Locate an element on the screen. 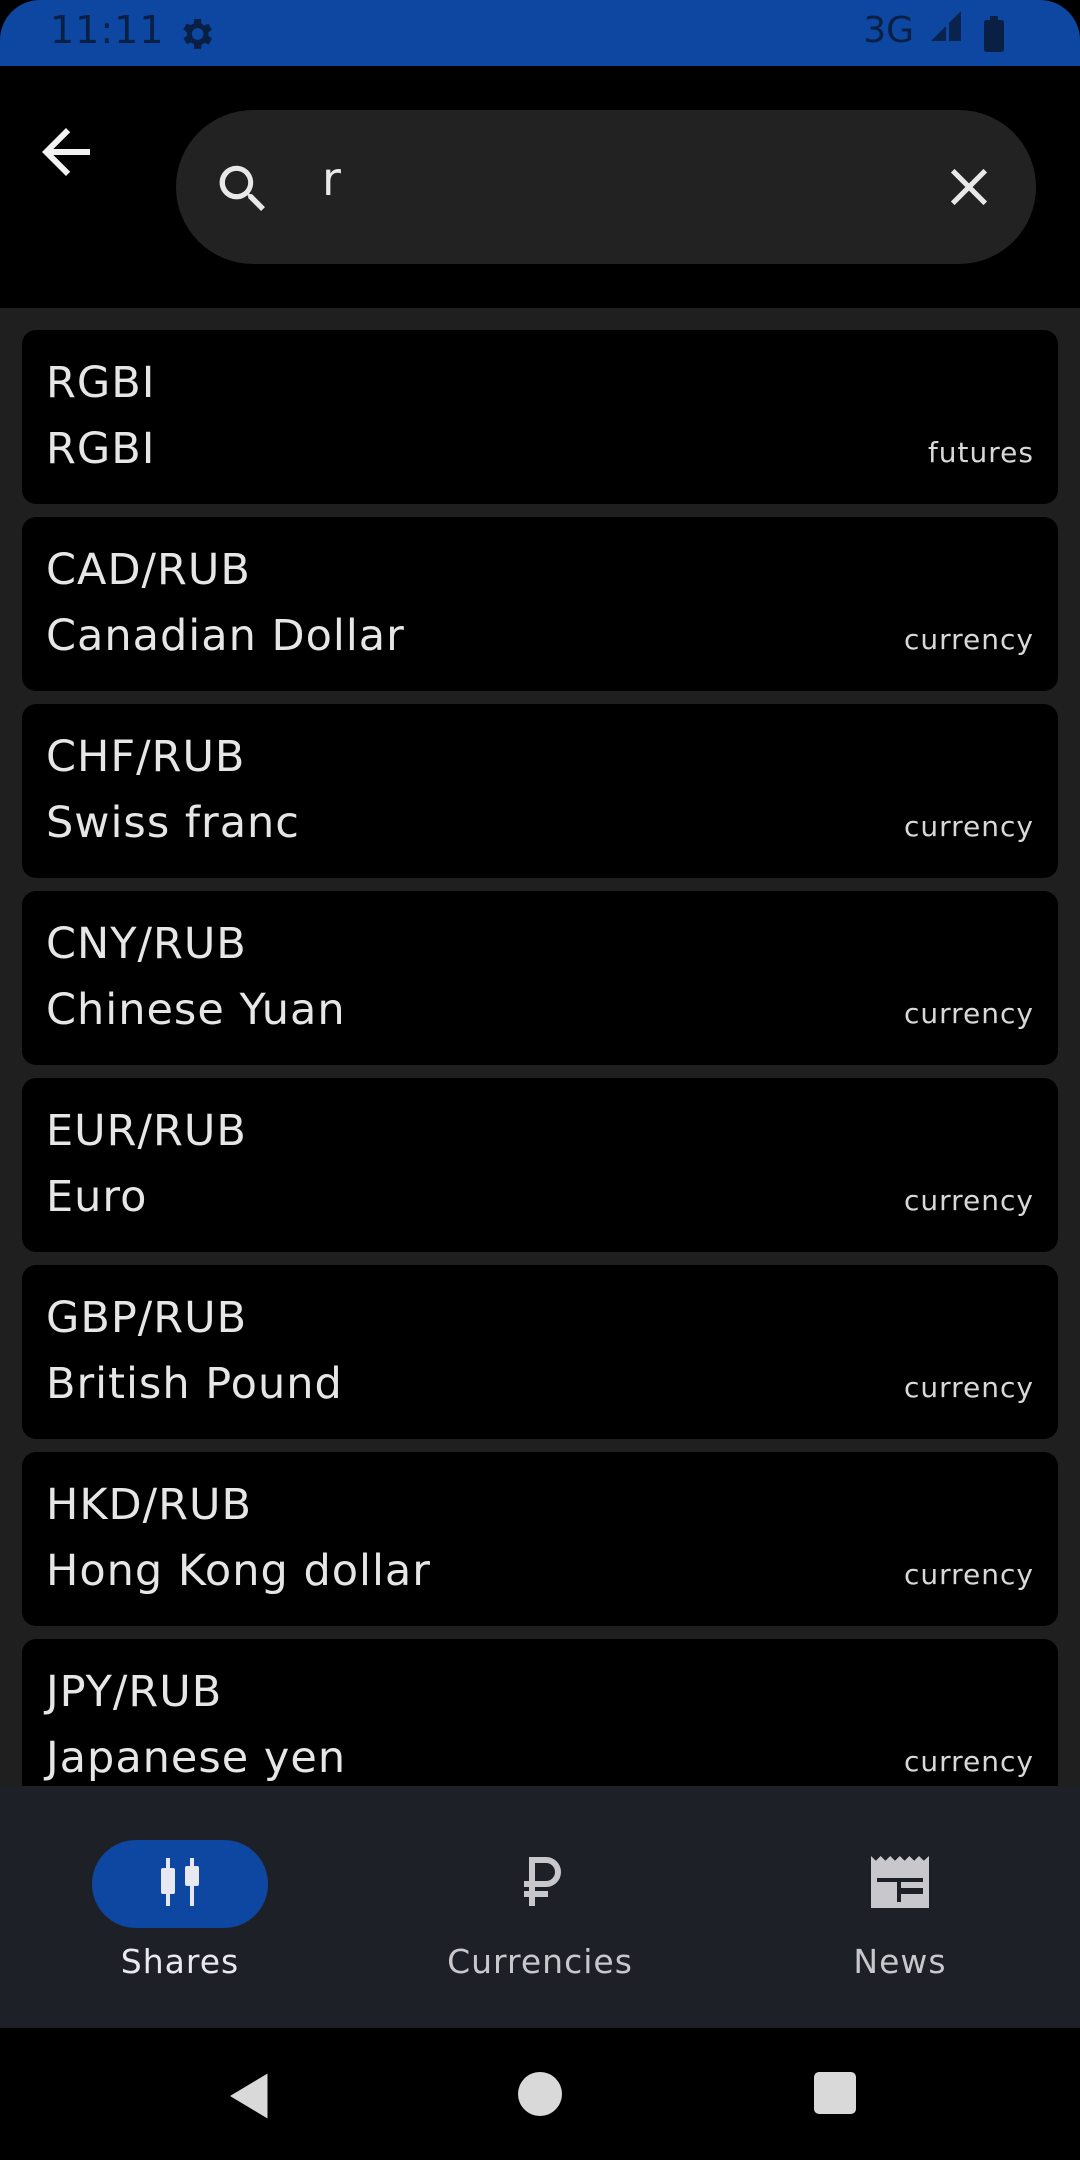 This screenshot has height=2160, width=1080. battery-icon is located at coordinates (994, 34).